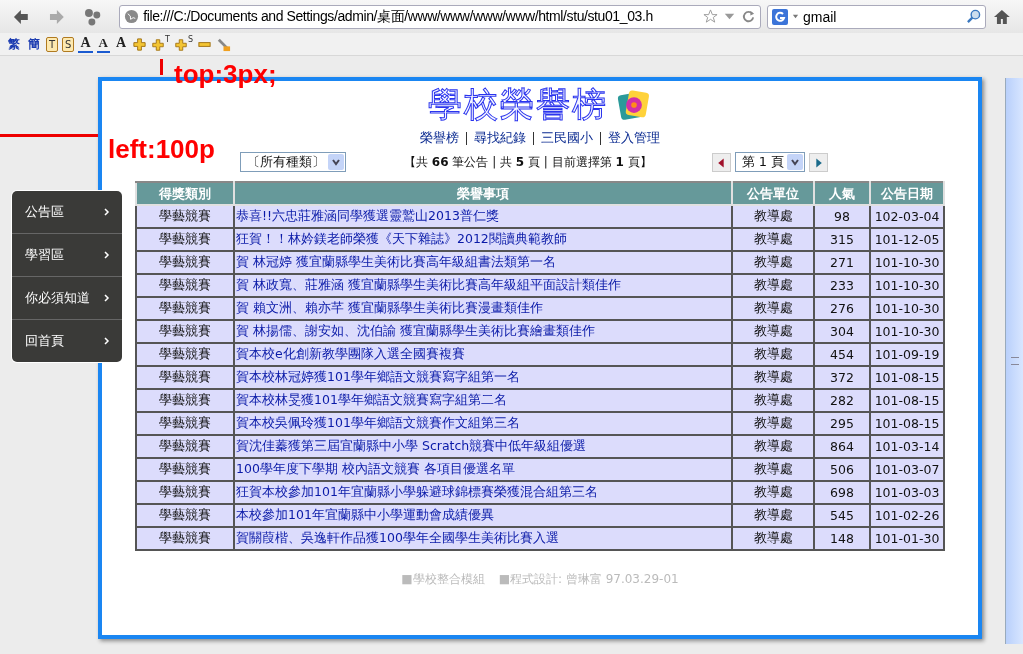  I want to click on sidebar-item: 你必須知道, so click(67, 298).